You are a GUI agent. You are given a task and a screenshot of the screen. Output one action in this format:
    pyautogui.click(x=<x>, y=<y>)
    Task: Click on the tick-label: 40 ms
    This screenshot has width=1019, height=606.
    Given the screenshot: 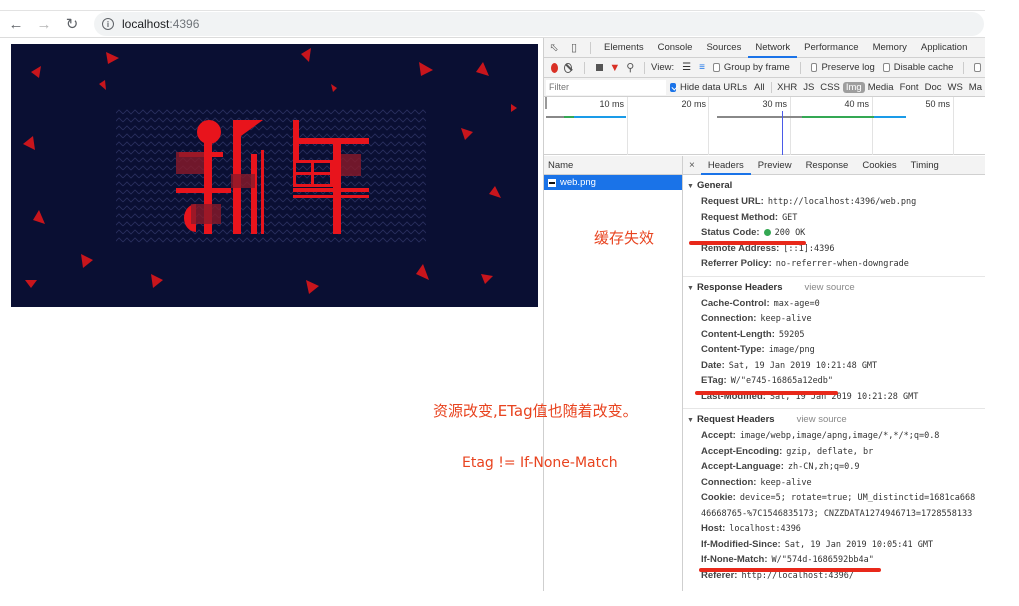 What is the action you would take?
    pyautogui.click(x=856, y=104)
    